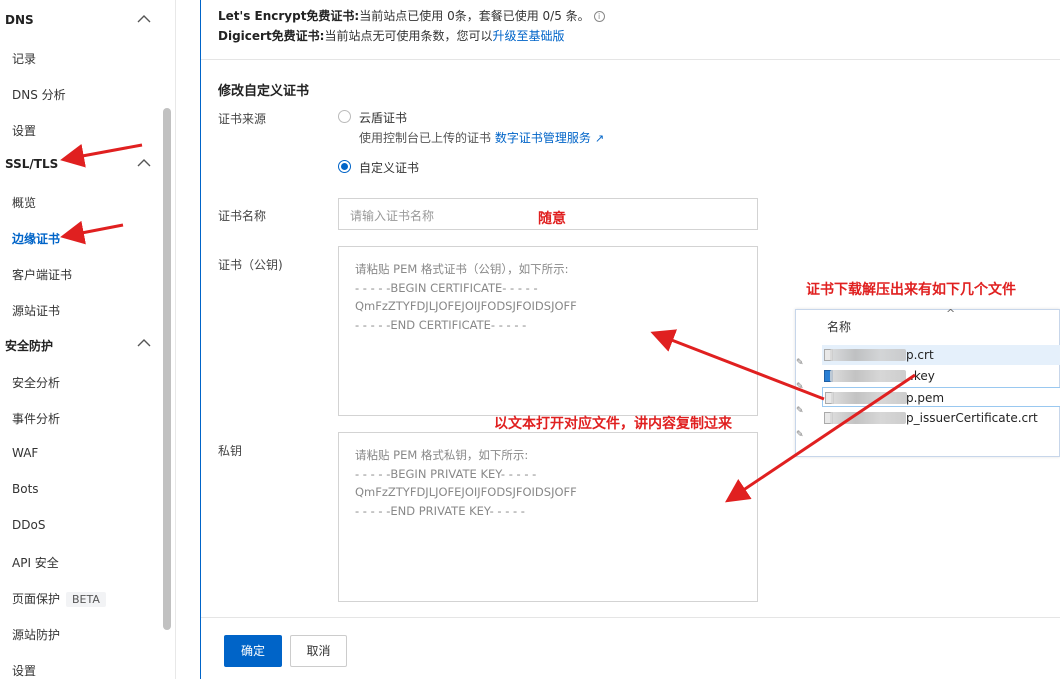 This screenshot has height=679, width=1060. I want to click on annotation-random: 随意, so click(552, 219).